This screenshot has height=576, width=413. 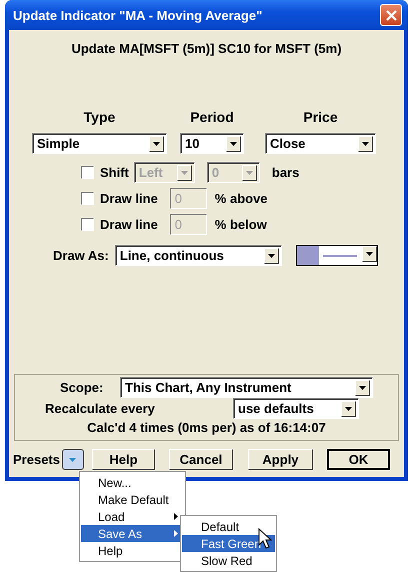 What do you see at coordinates (198, 255) in the screenshot?
I see `draw-style-dropdown: Line, continuous` at bounding box center [198, 255].